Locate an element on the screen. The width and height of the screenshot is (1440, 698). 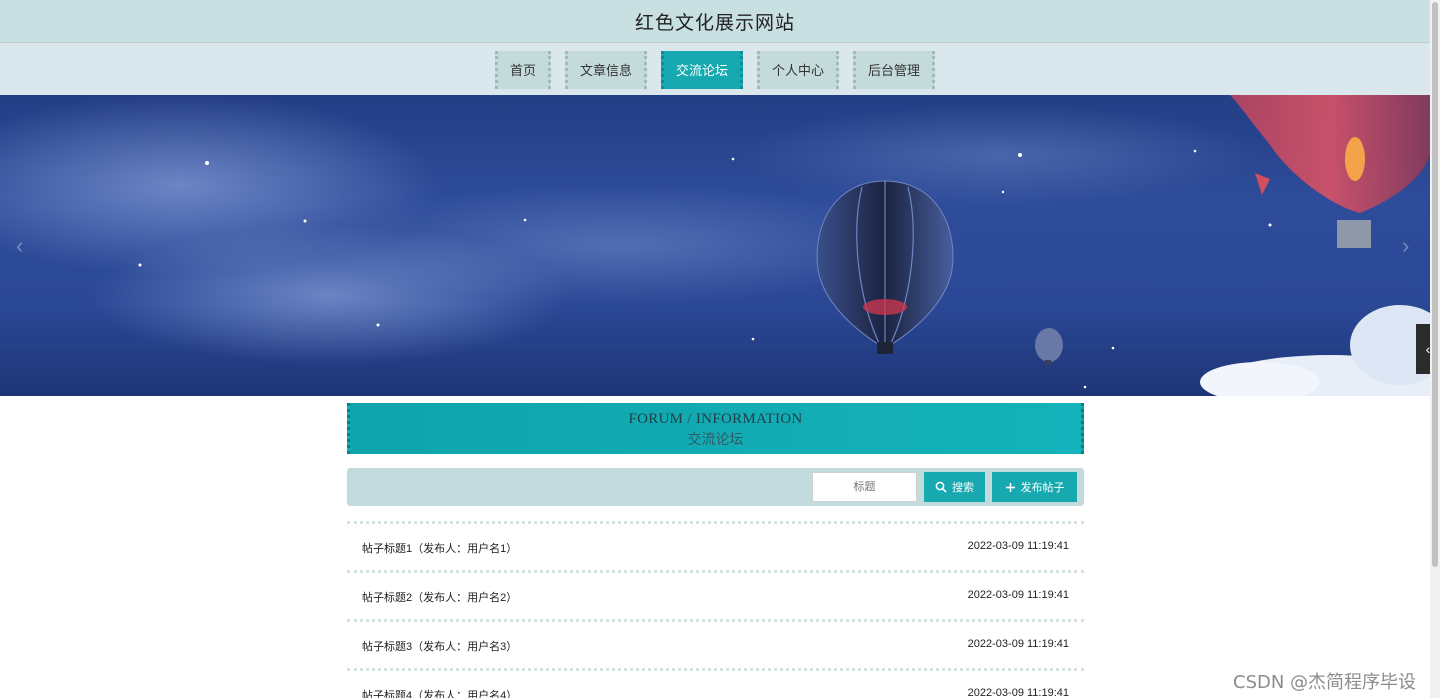
banner-next-icon: › is located at coordinates (1405, 246).